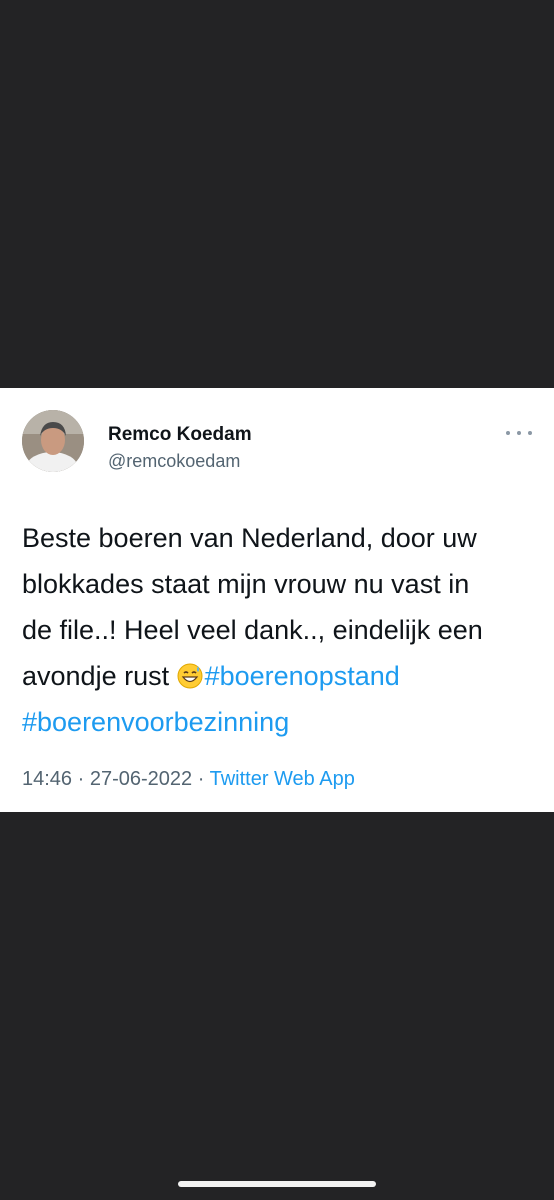 This screenshot has height=1200, width=554. I want to click on hashtag-link: #boerenvoorbezinning, so click(155, 722).